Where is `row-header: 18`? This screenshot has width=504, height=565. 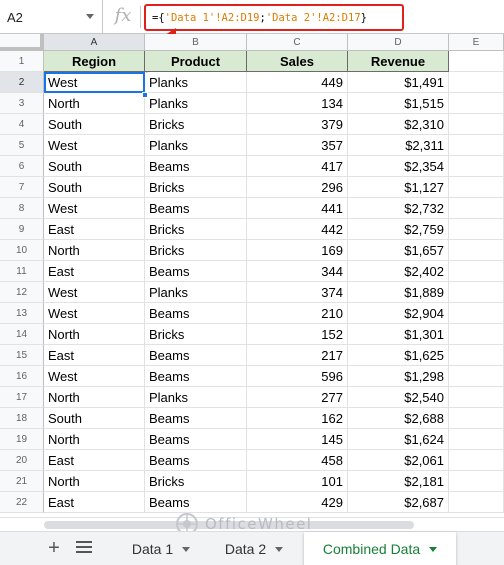
row-header: 18 is located at coordinates (22, 418).